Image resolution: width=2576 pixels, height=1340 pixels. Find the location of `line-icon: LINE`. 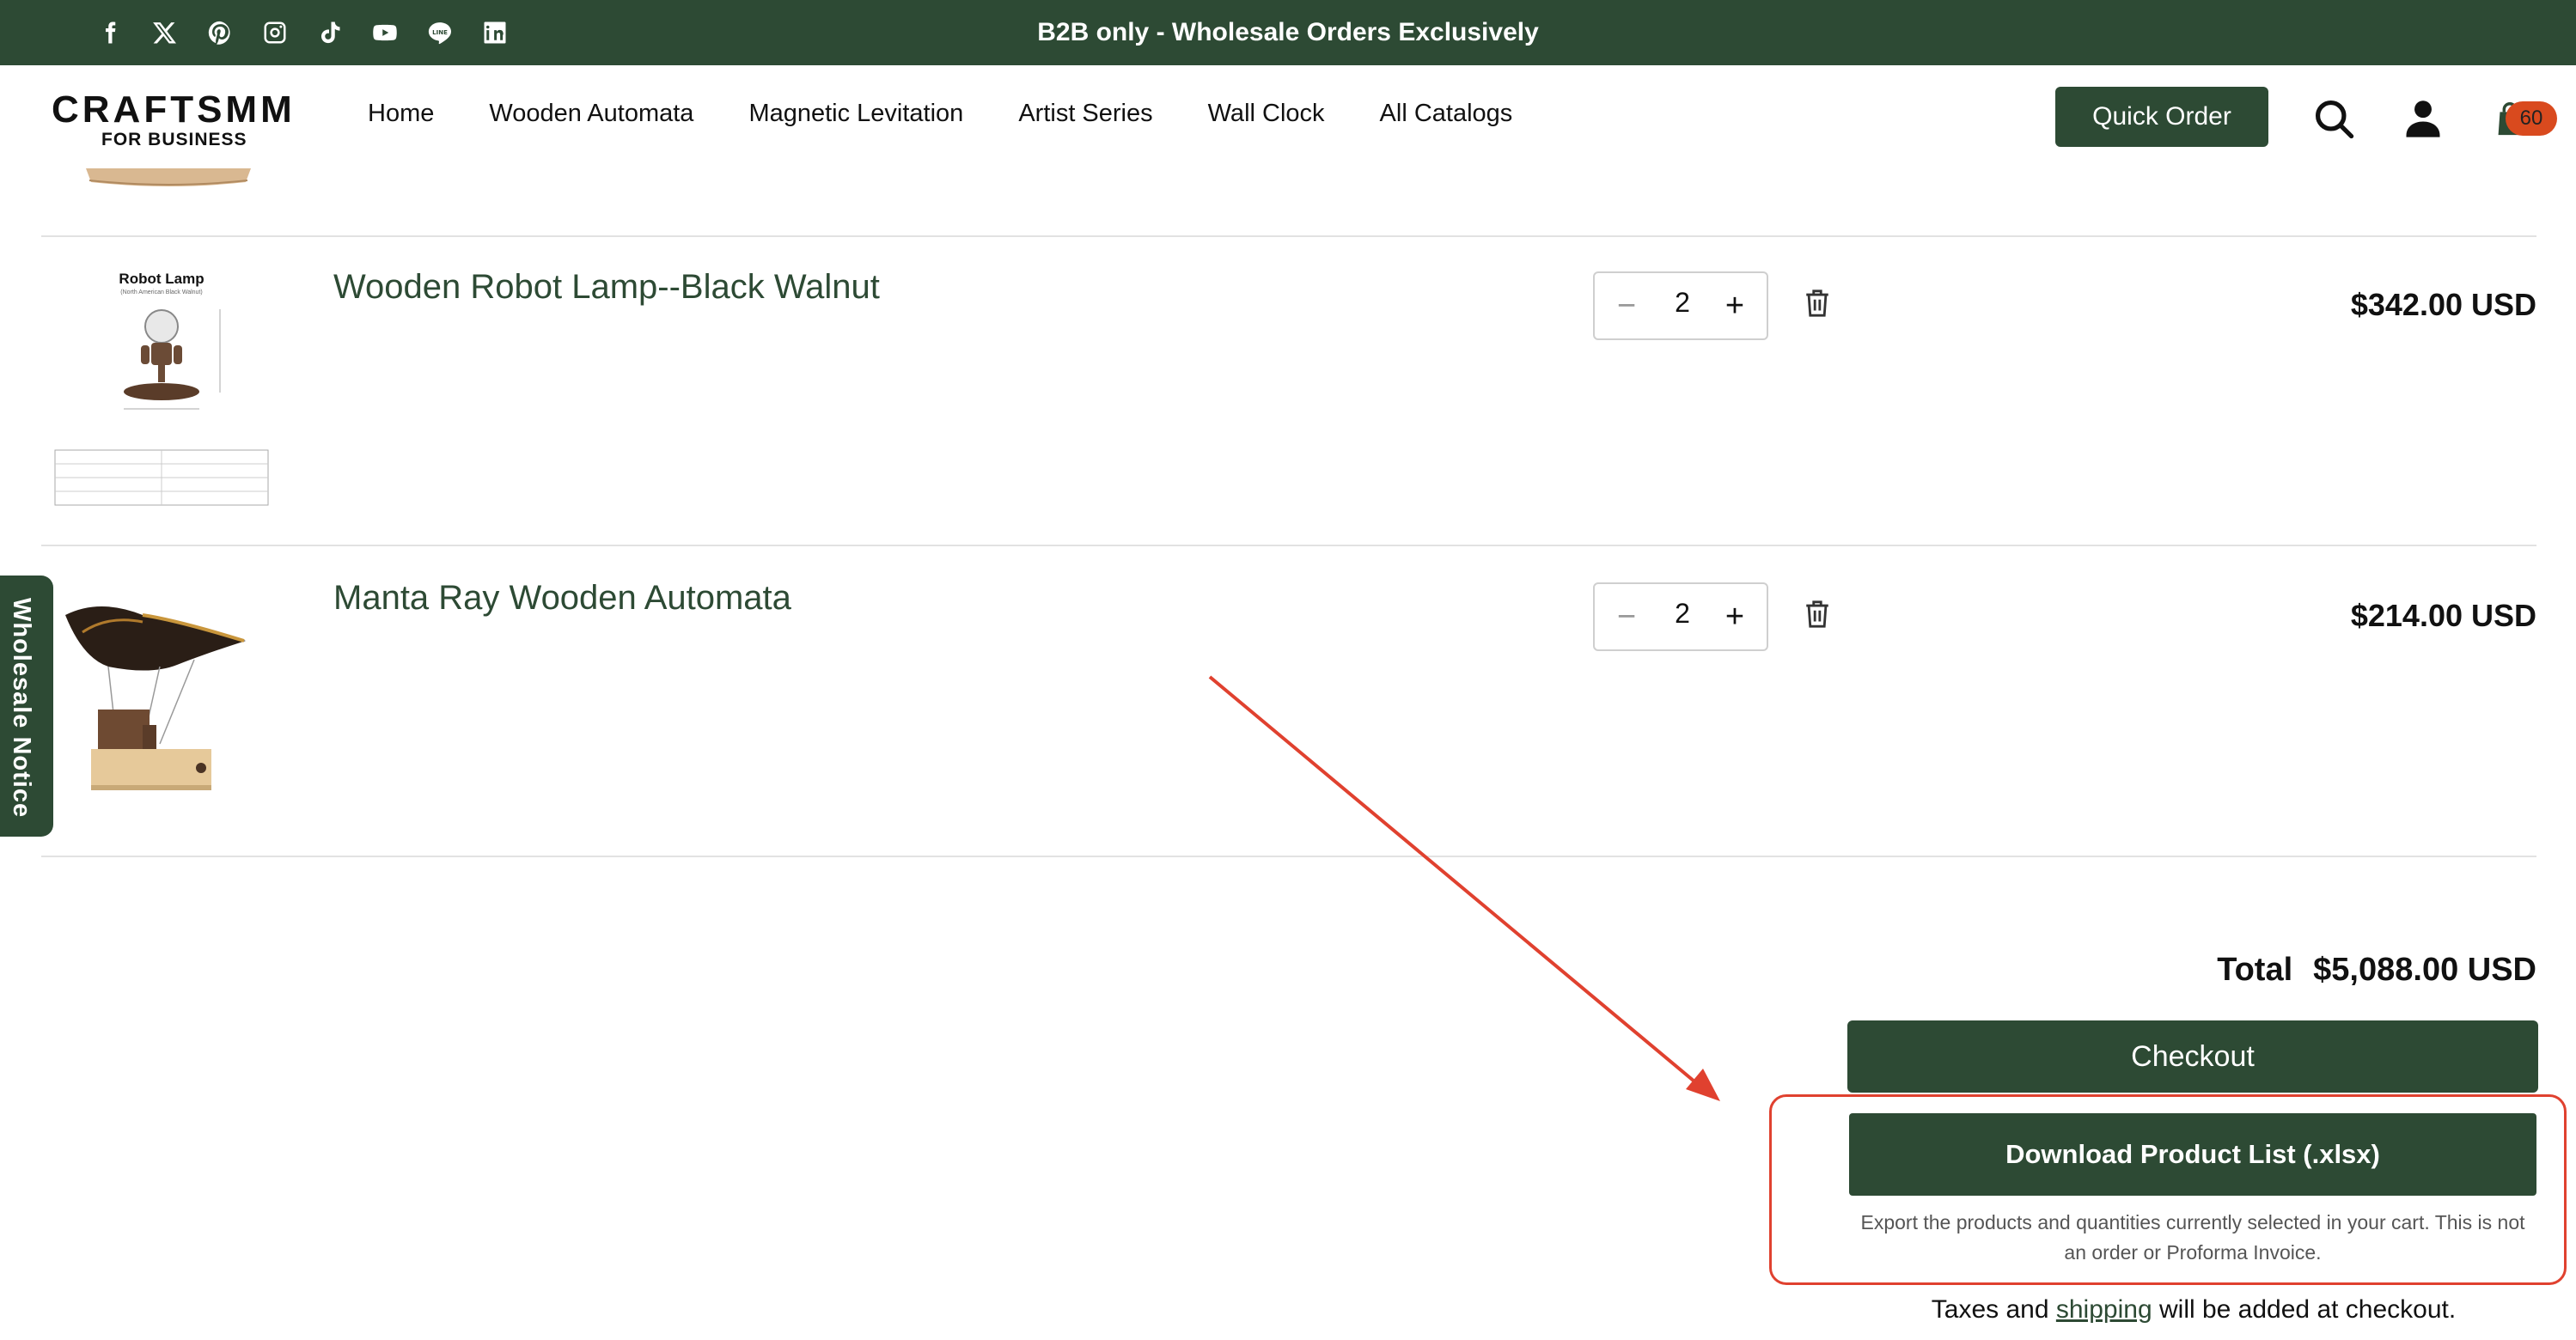

line-icon: LINE is located at coordinates (440, 32).